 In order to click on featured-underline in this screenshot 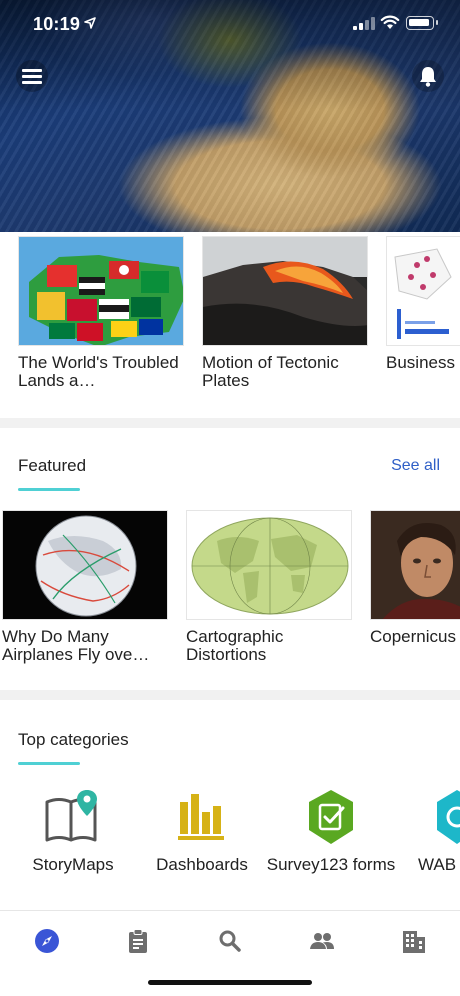, I will do `click(49, 489)`.